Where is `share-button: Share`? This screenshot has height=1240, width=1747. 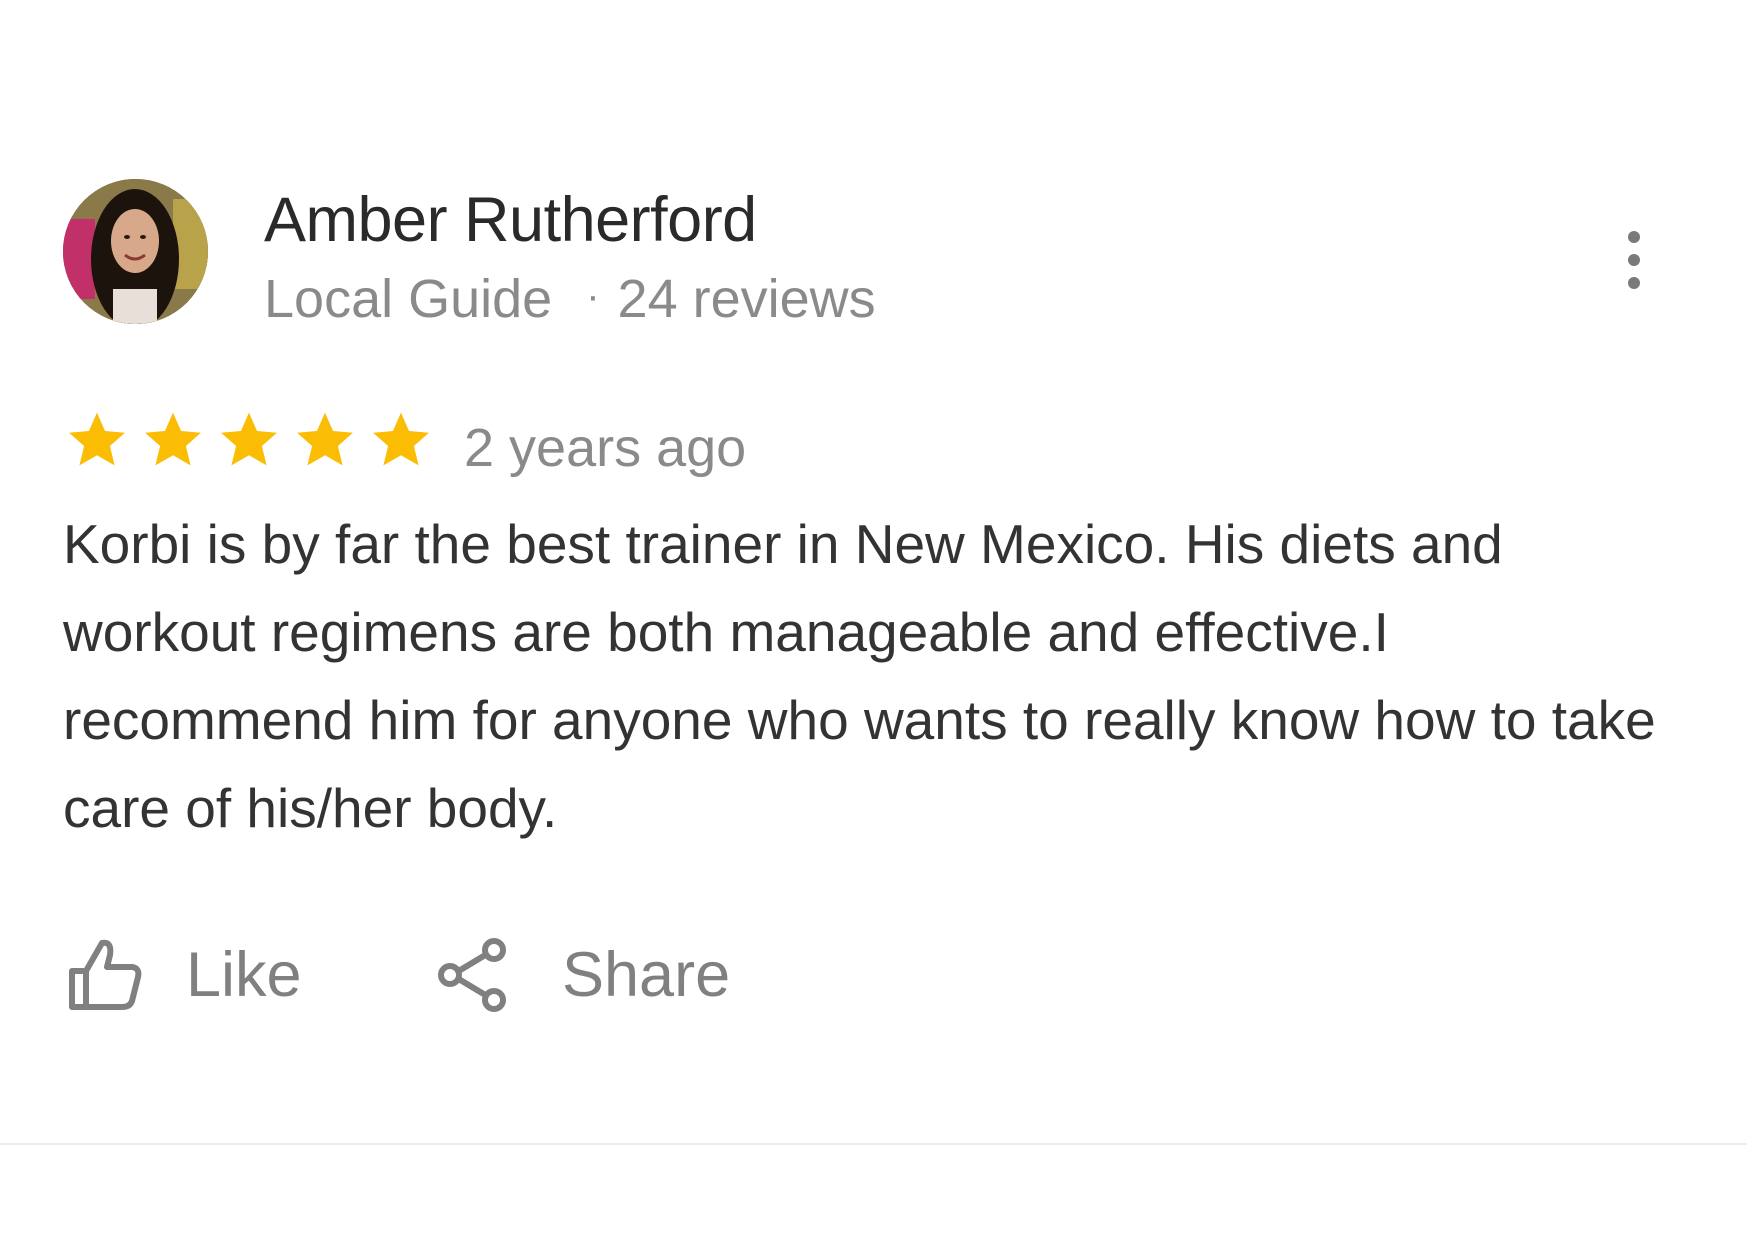
share-button: Share is located at coordinates (582, 975).